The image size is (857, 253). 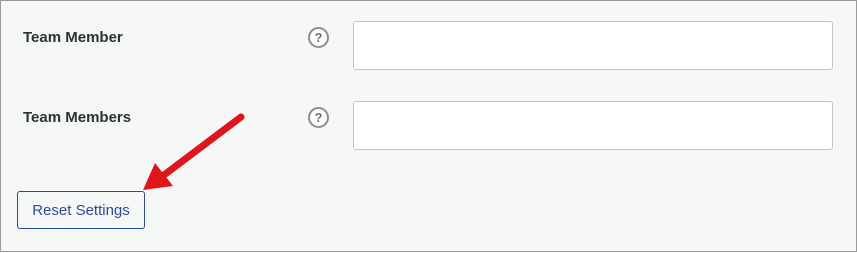 I want to click on team-members-field, so click(x=593, y=125).